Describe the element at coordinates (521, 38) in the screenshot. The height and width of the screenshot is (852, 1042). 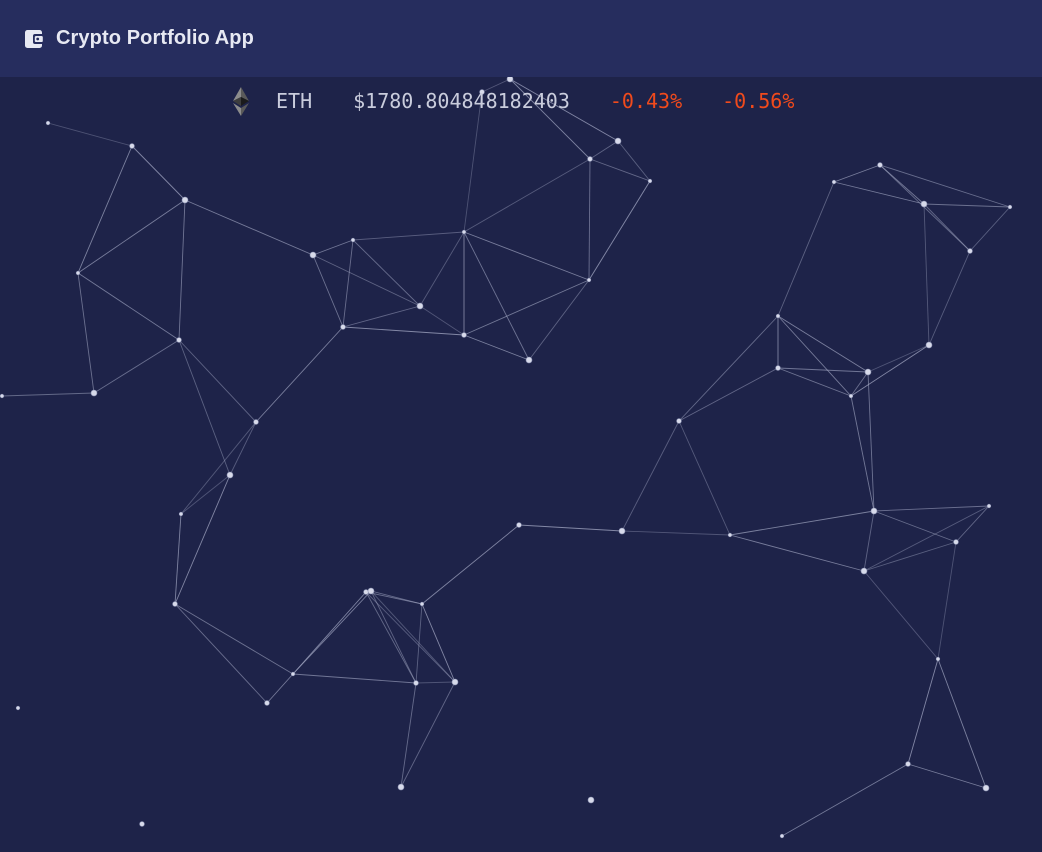
I see `app-header: Crypto Portfolio App` at that location.